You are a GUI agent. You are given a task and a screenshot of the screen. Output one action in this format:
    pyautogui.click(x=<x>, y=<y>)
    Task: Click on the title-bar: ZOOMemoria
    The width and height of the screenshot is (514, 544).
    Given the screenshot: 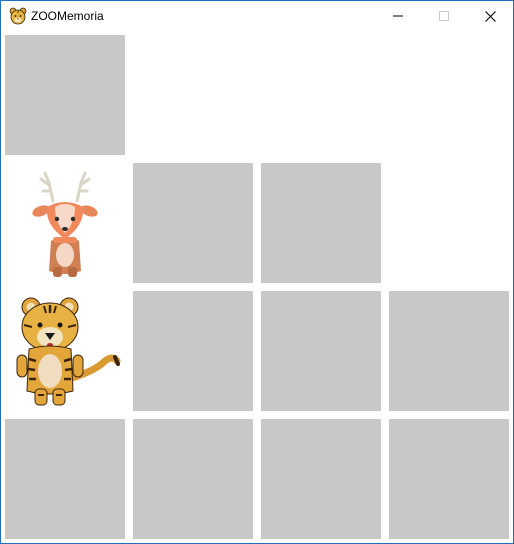 What is the action you would take?
    pyautogui.click(x=257, y=16)
    